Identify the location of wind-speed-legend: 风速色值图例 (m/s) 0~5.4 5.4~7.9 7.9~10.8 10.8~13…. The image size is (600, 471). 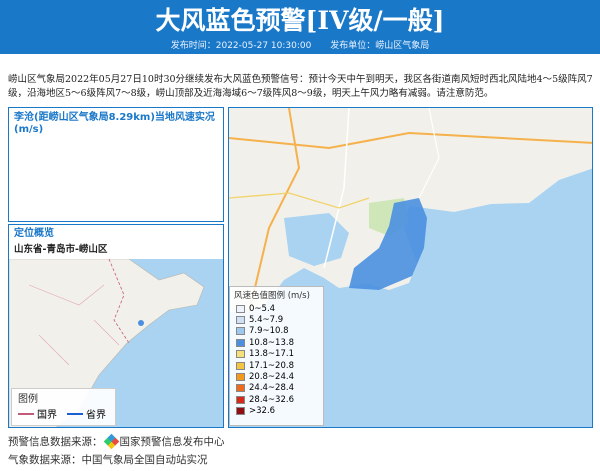
(276, 356).